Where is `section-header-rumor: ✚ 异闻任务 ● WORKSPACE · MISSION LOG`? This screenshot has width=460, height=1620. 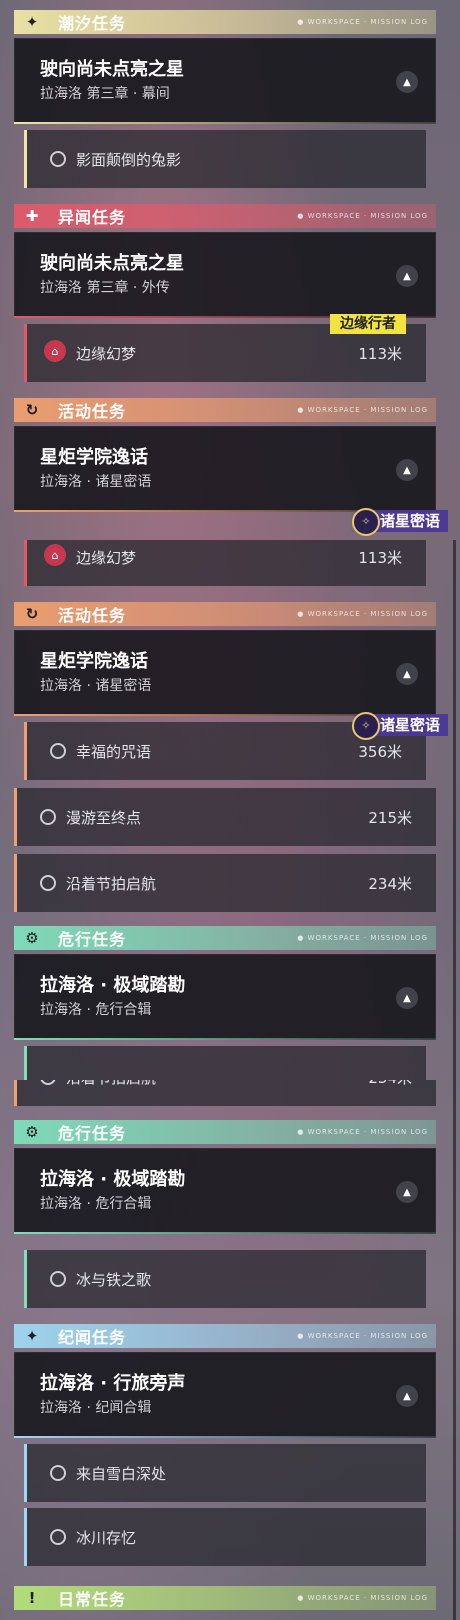 section-header-rumor: ✚ 异闻任务 ● WORKSPACE · MISSION LOG is located at coordinates (225, 216).